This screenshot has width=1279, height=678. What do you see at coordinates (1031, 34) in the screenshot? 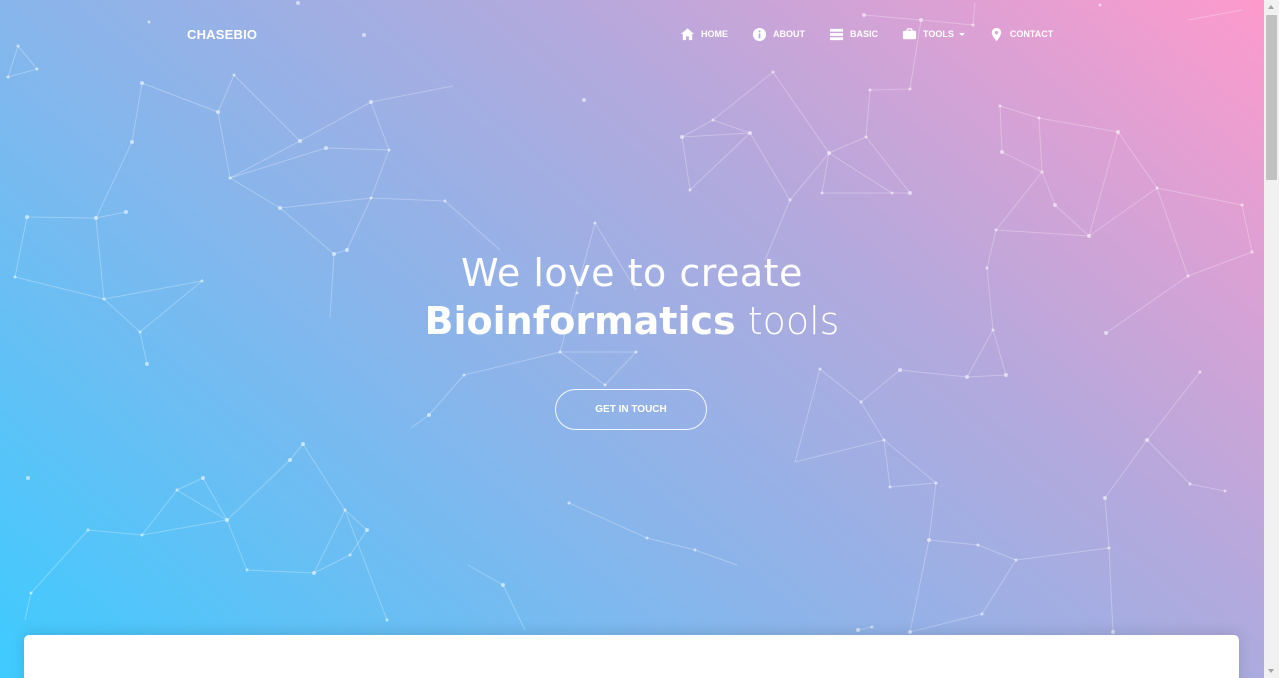
I see `nav-contact-label: CONTACT` at bounding box center [1031, 34].